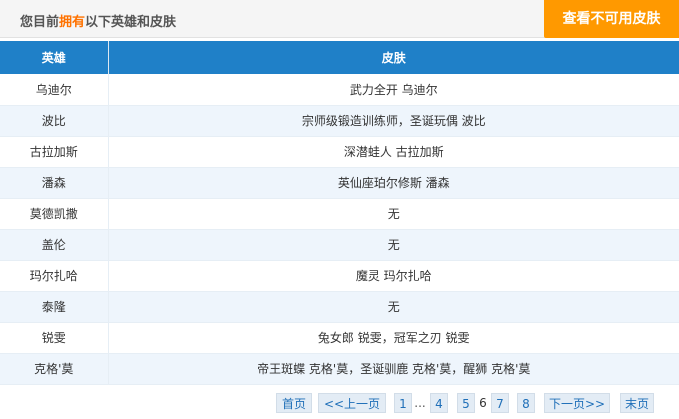 The height and width of the screenshot is (419, 679). I want to click on skin-cell: 魔灵 玛尔扎哈, so click(393, 276).